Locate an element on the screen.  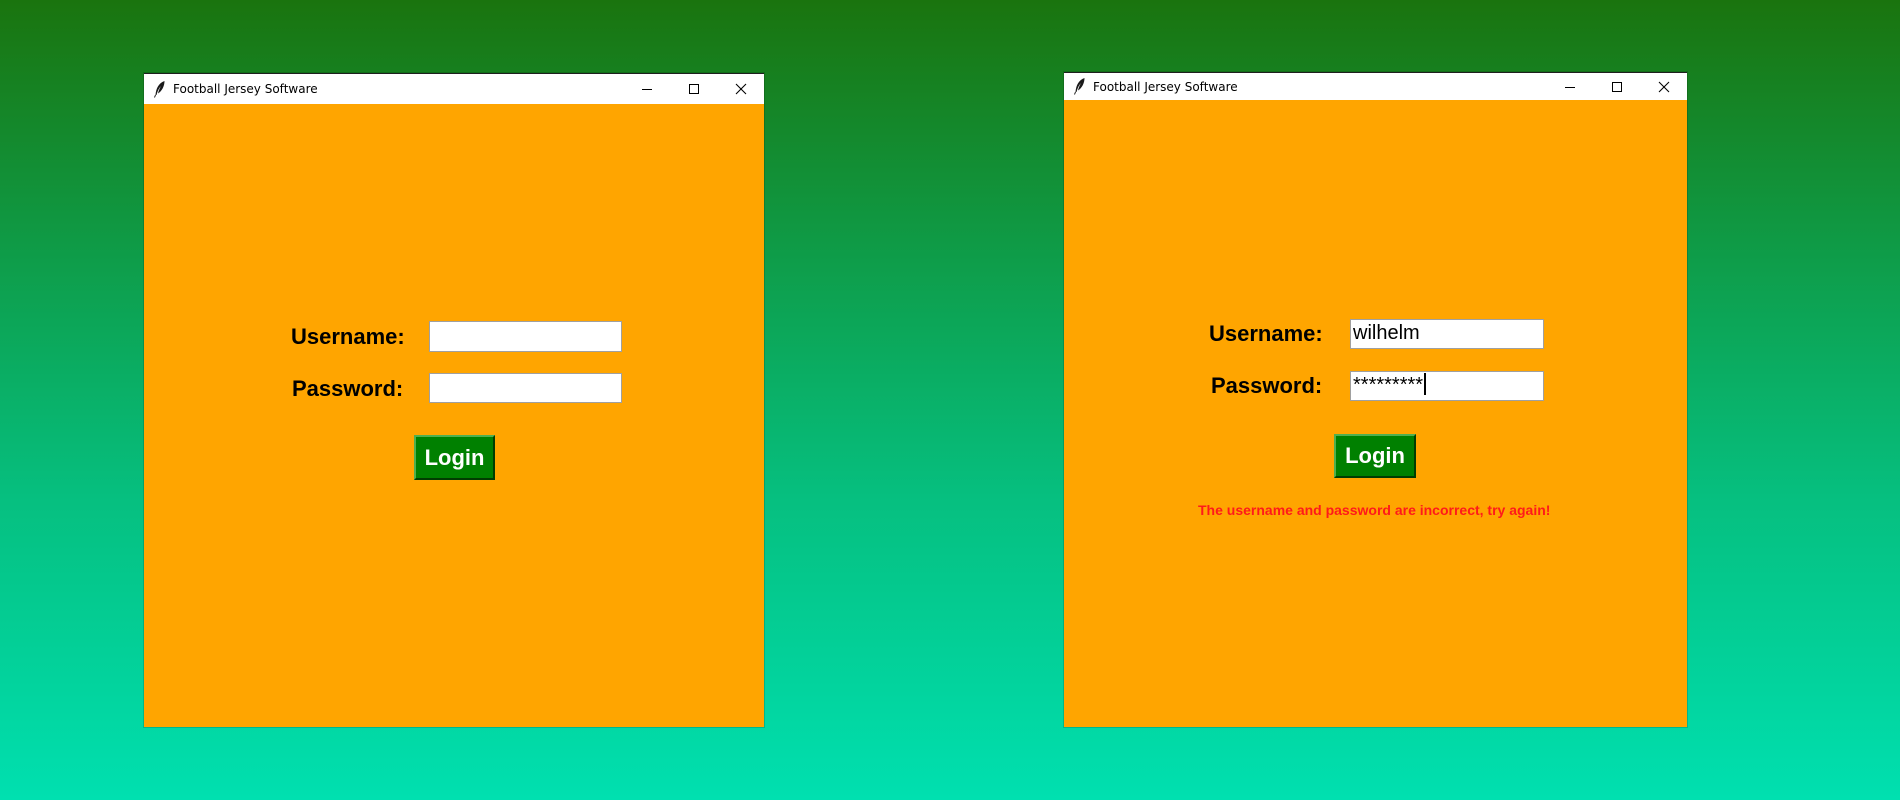
password-value: ********* is located at coordinates (1388, 385).